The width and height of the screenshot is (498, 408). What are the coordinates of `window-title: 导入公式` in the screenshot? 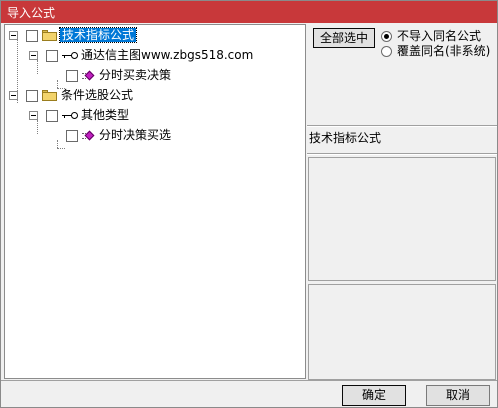 It's located at (31, 13).